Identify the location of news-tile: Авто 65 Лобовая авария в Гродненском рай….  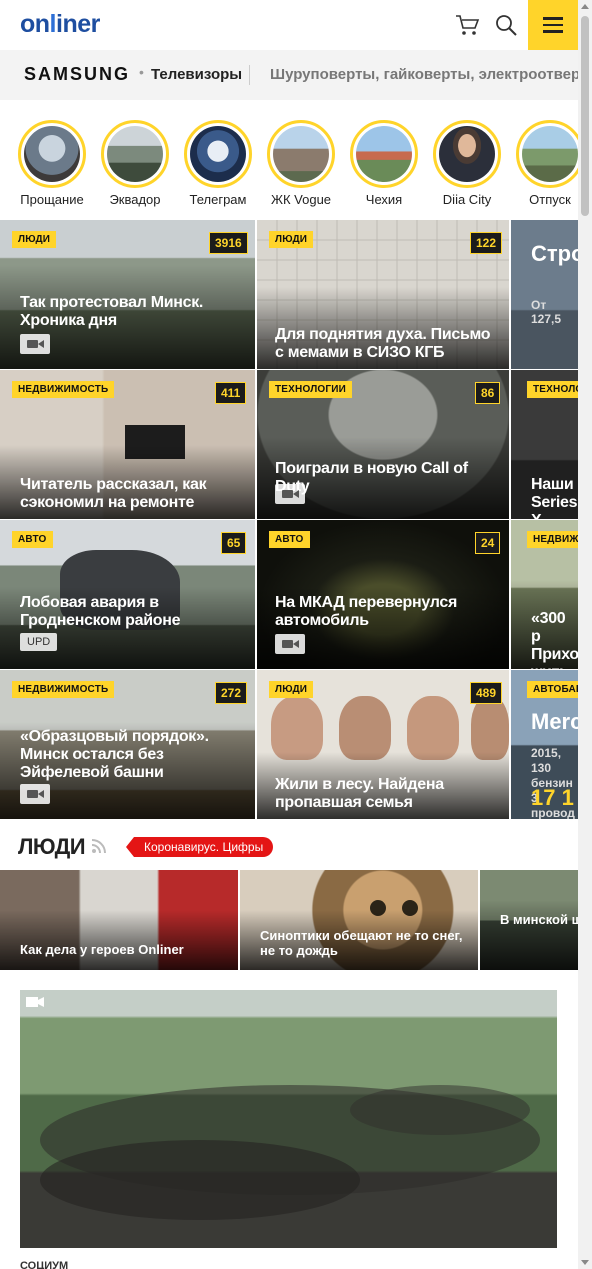
(127, 594).